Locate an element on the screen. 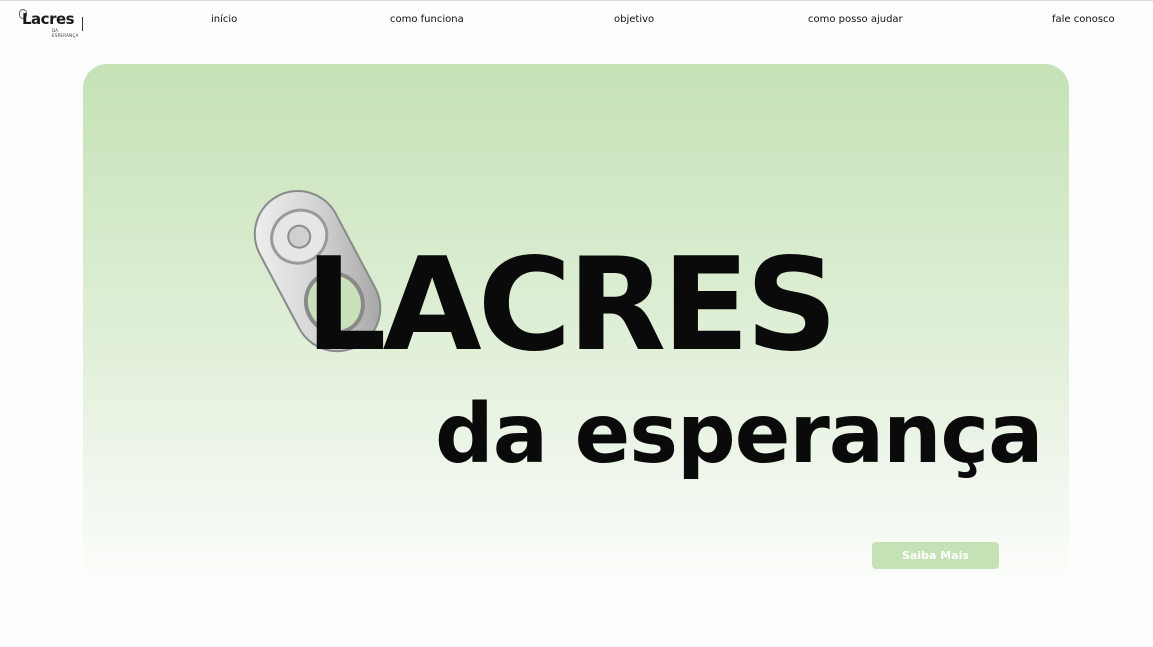  logo-subtext: da esperança is located at coordinates (65, 33).